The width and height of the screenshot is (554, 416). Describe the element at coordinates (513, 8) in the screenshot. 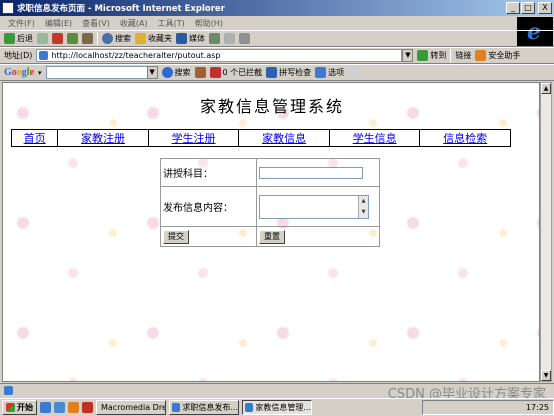

I see `minimize-button: _` at that location.